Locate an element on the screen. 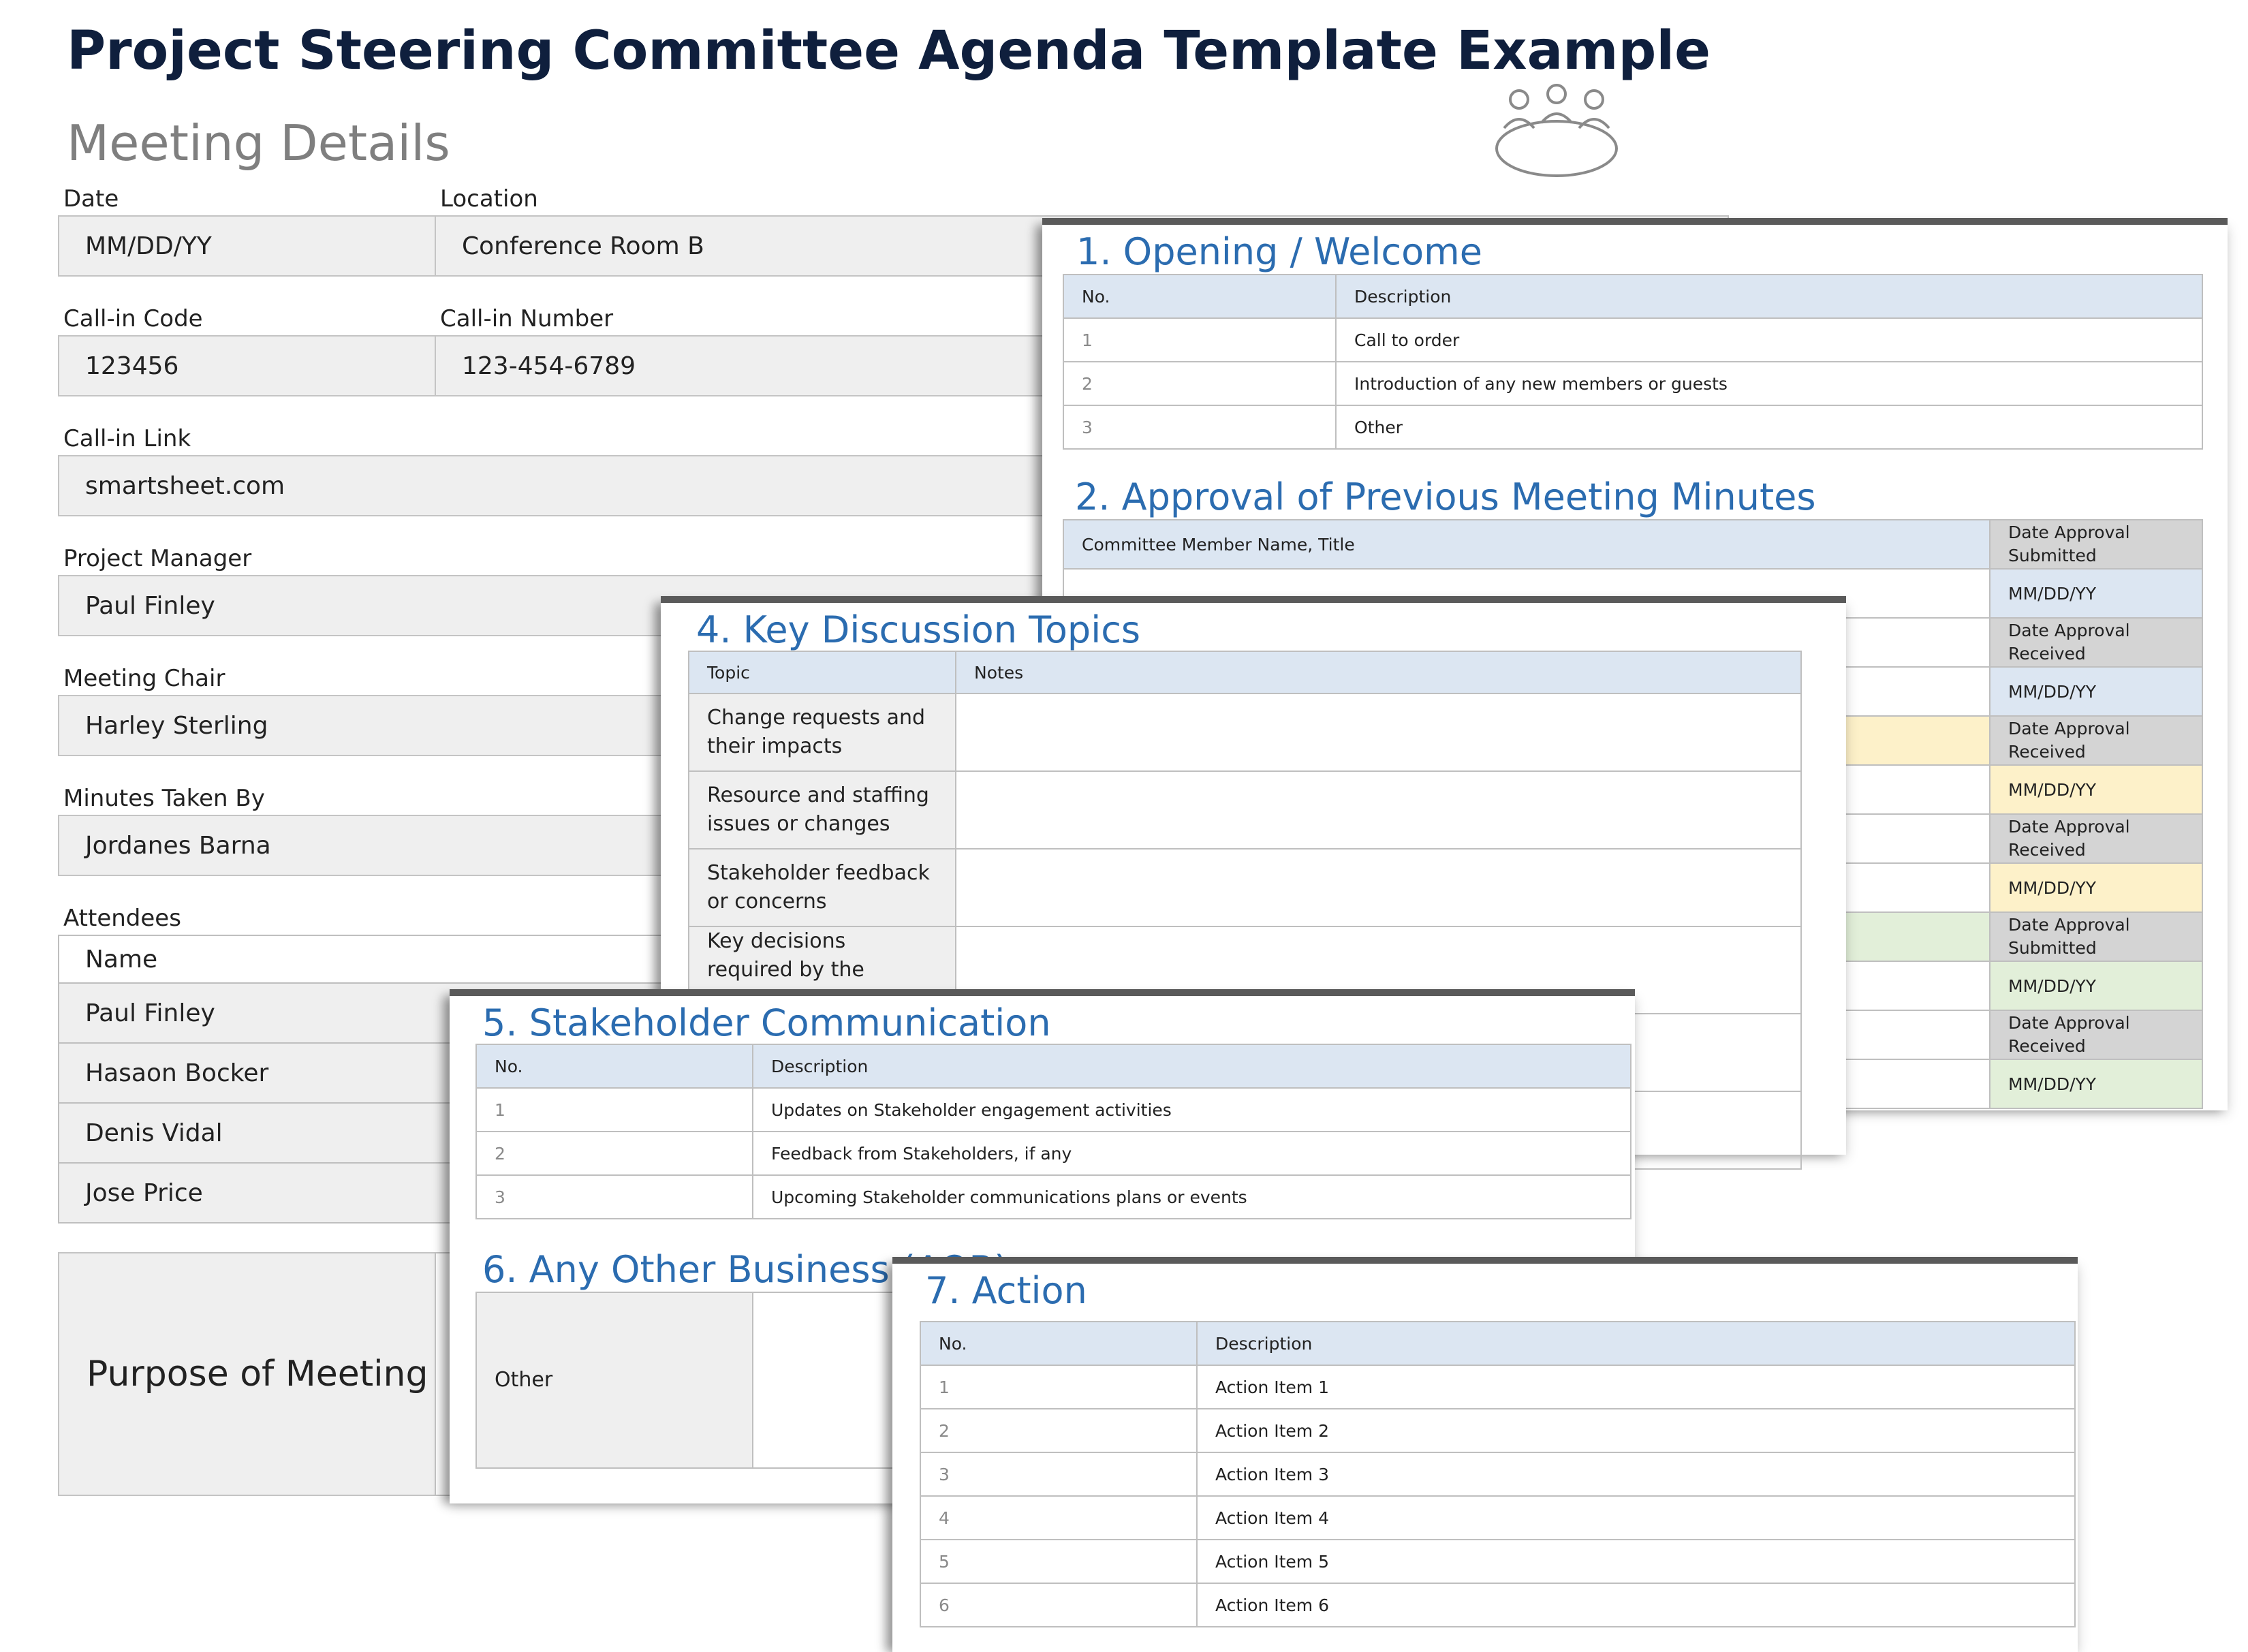 The image size is (2248, 1652). action-row-no: 2 is located at coordinates (1059, 1431).